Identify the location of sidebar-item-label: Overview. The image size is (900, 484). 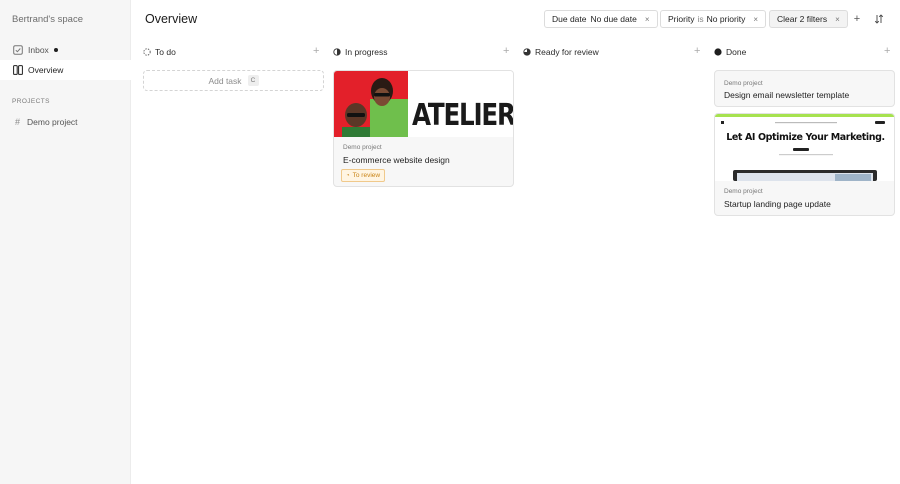
(46, 70).